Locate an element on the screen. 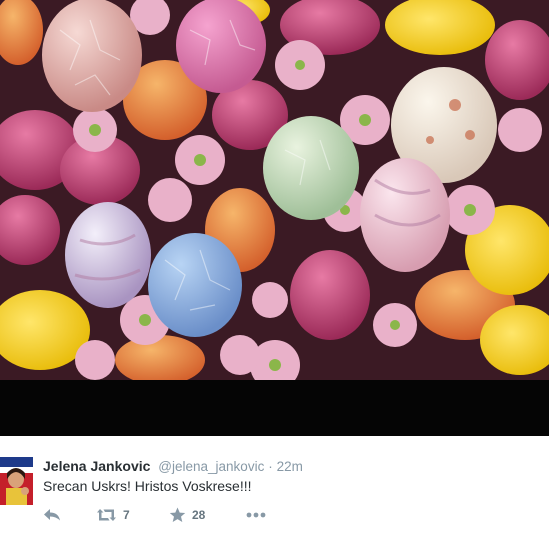  favorite-count: 28 is located at coordinates (199, 515).